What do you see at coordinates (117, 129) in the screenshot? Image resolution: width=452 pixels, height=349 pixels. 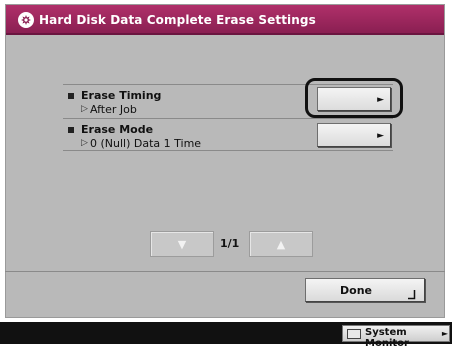 I see `setting-name-erase-mode: Erase Mode` at bounding box center [117, 129].